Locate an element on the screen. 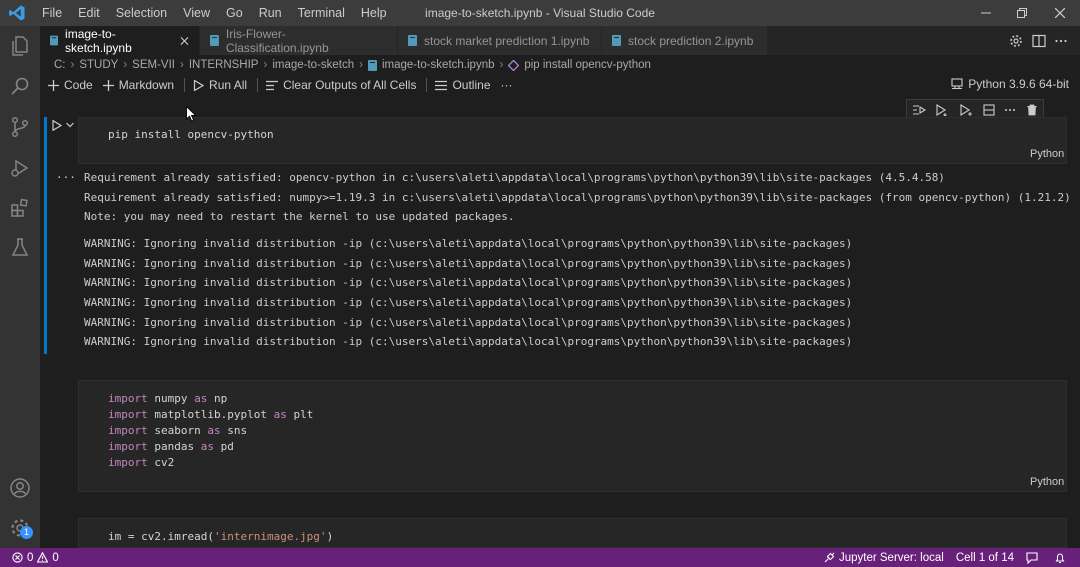 Image resolution: width=1080 pixels, height=567 pixels. tab-stock-prediction-2: stock prediction 2.ipynb is located at coordinates (685, 40).